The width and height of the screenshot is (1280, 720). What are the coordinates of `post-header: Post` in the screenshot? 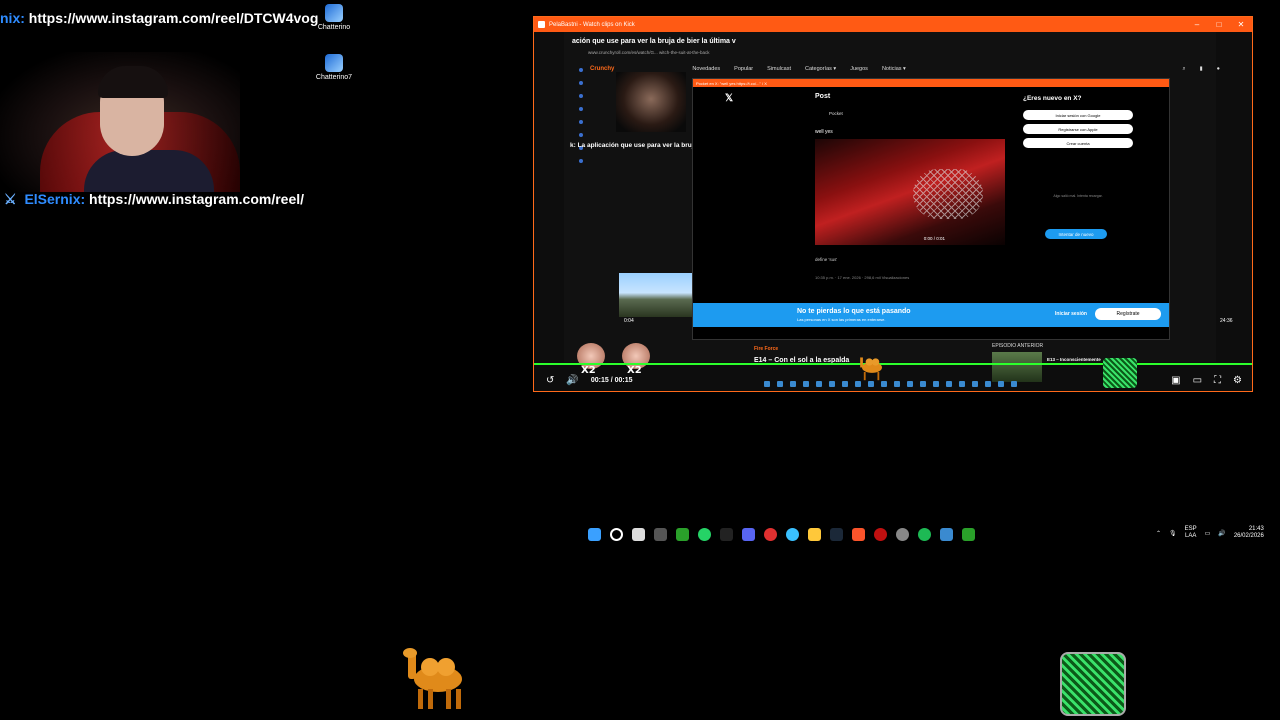 It's located at (823, 96).